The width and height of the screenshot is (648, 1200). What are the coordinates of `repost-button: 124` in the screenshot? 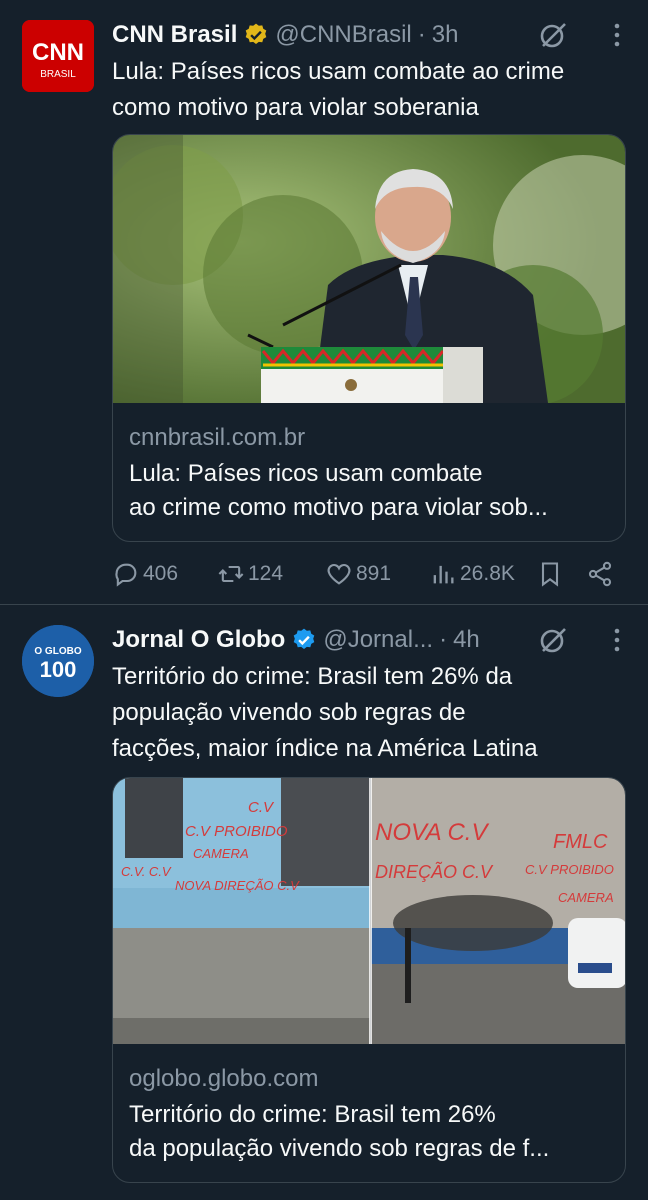 It's located at (271, 574).